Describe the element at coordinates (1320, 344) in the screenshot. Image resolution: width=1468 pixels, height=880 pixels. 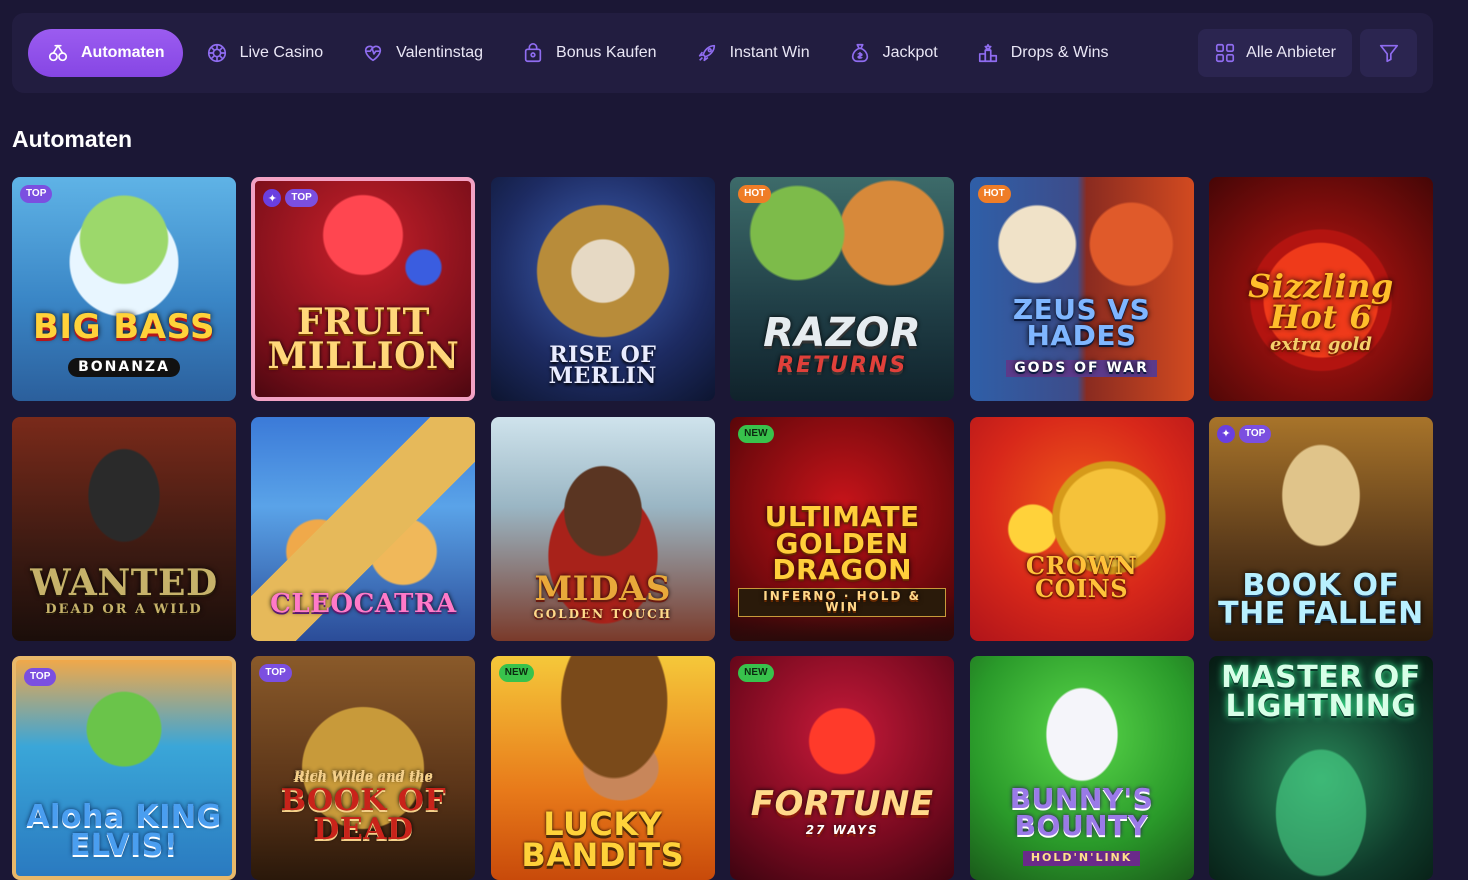
I see `game-subtitle: extra gold` at that location.